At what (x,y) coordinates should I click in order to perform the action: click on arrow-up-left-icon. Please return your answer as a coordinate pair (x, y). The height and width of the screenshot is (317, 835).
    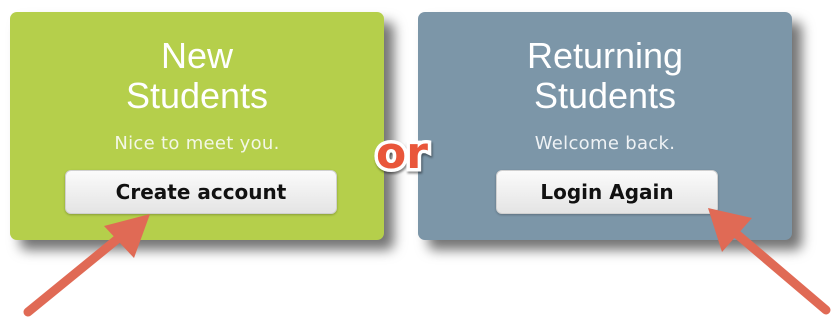
    Looking at the image, I should click on (769, 261).